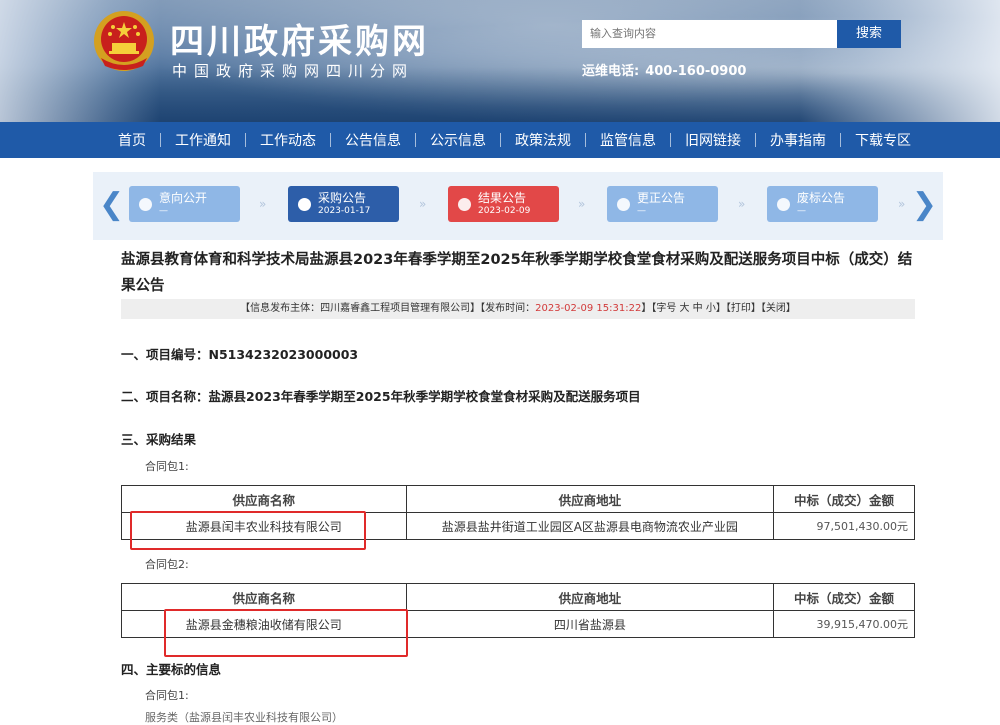 Image resolution: width=1000 pixels, height=725 pixels. Describe the element at coordinates (167, 695) in the screenshot. I see `package-info-label: 合同包1:` at that location.